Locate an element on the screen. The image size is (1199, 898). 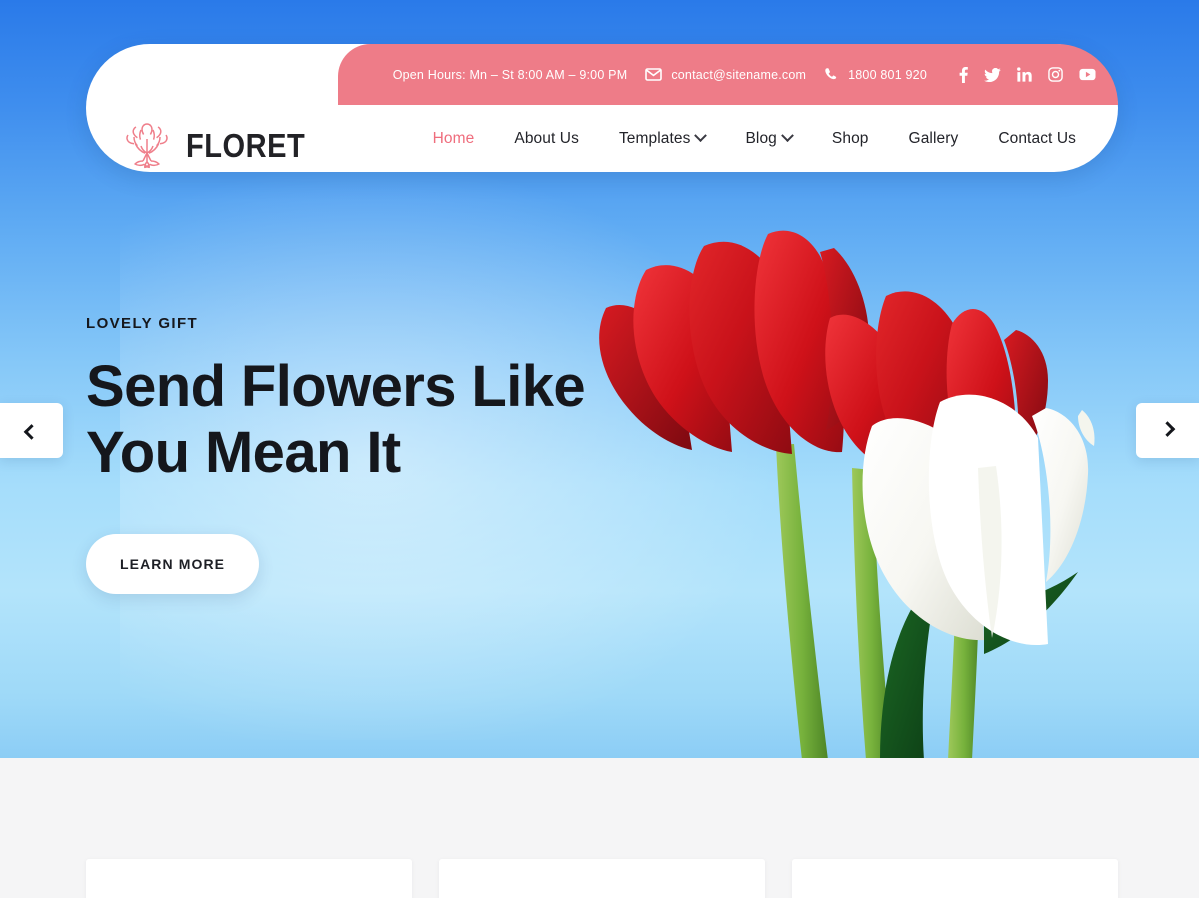
nav-label: Gallery is located at coordinates (933, 138).